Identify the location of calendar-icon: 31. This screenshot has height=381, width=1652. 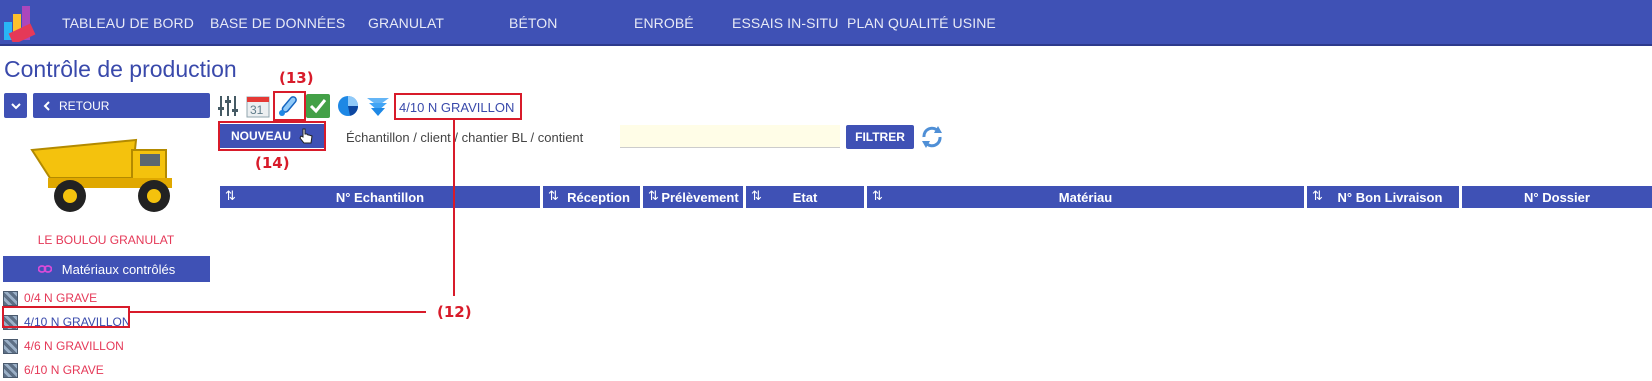
(258, 106).